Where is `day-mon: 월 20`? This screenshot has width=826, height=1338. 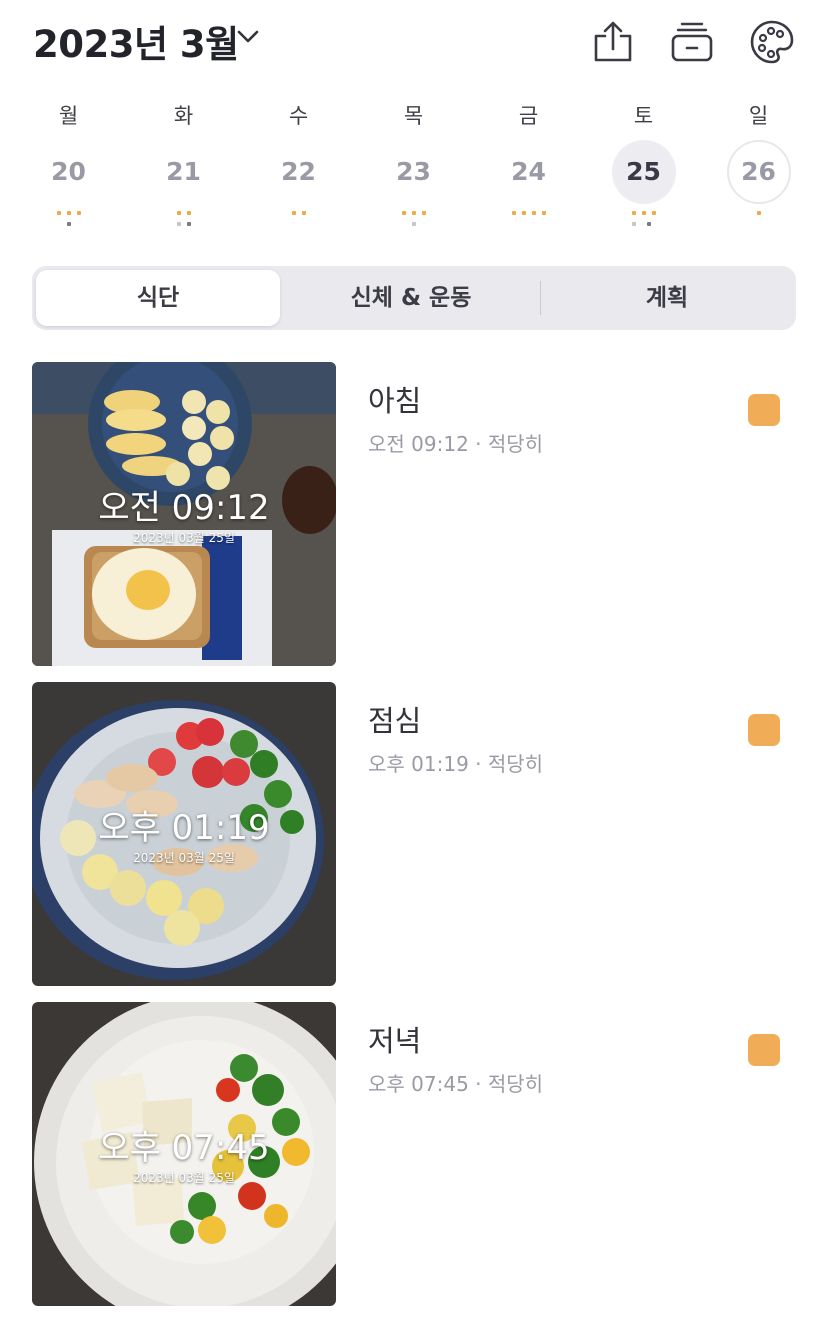
day-mon: 월 20 is located at coordinates (68, 170).